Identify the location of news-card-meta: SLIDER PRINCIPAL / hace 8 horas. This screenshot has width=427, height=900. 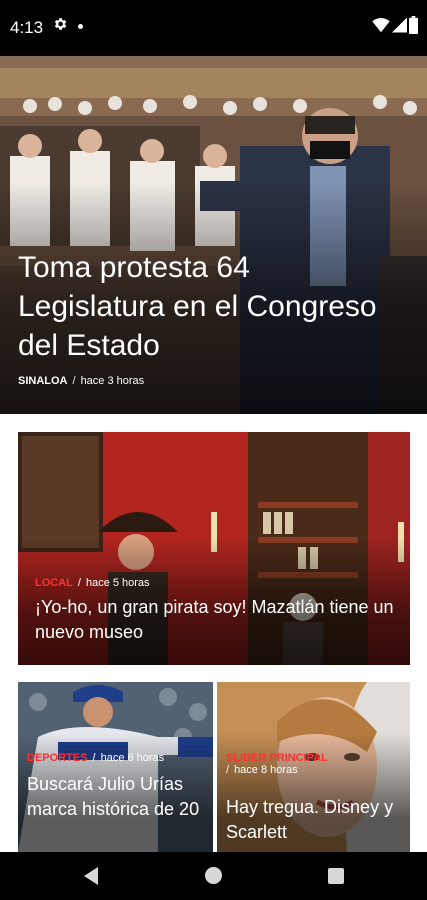
(316, 764).